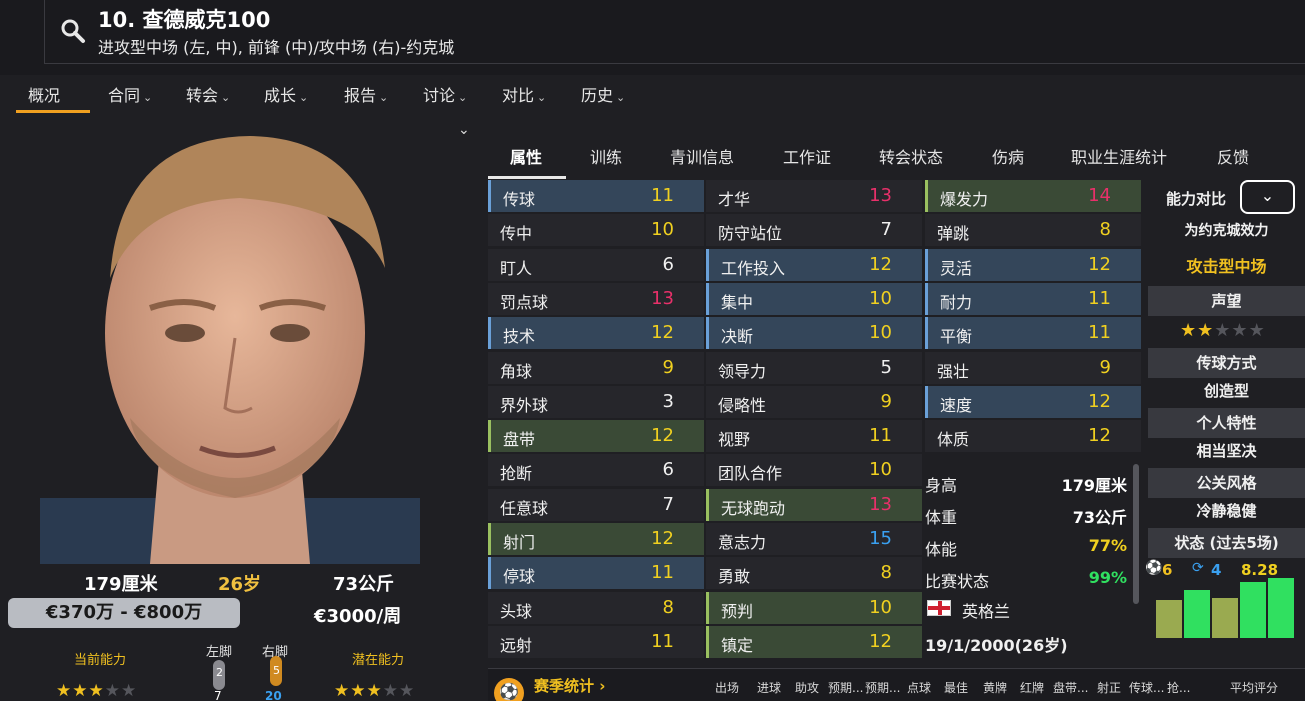 The image size is (1305, 701). Describe the element at coordinates (1033, 436) in the screenshot. I see `attribute-row: 体质 12` at that location.